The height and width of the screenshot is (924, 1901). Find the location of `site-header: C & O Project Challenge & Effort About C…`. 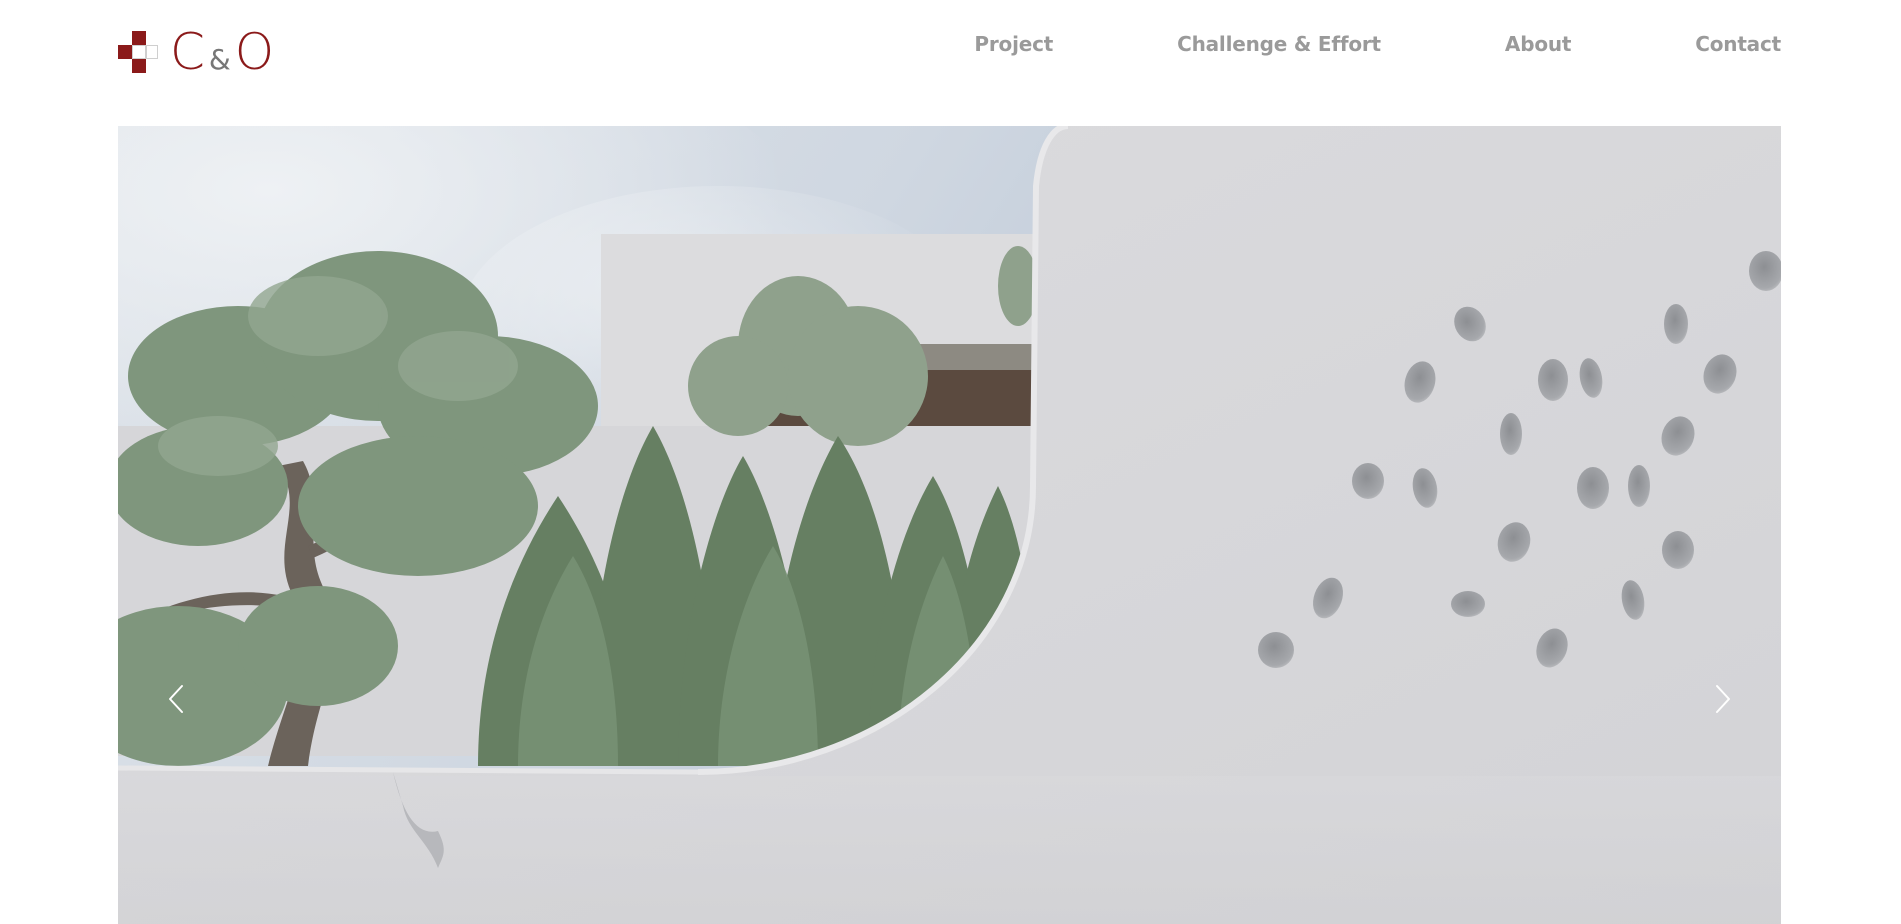

site-header: C & O Project Challenge & Effort About C… is located at coordinates (949, 50).